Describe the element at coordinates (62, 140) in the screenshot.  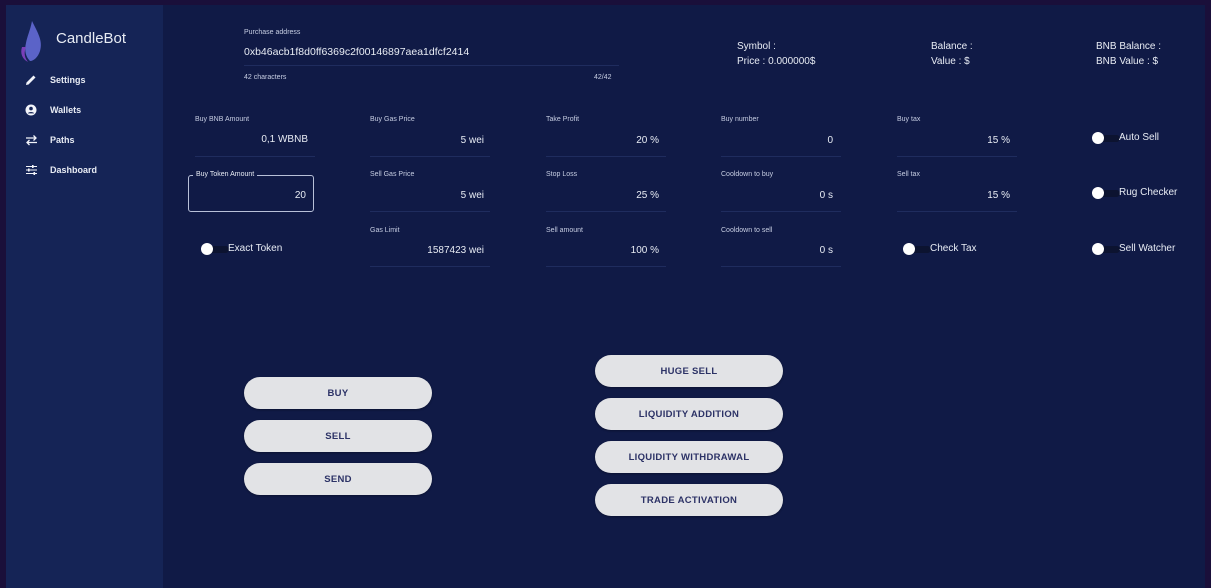
I see `sidebar-item-label: Paths` at that location.